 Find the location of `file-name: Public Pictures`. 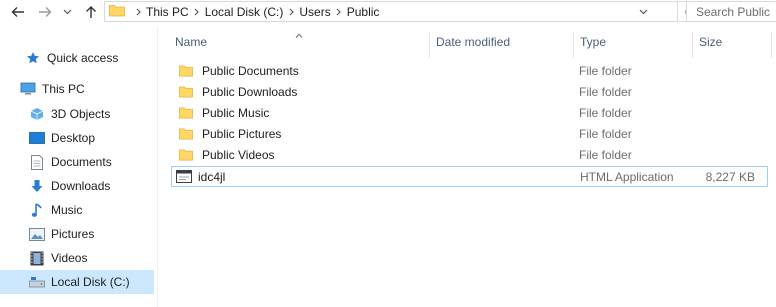

file-name: Public Pictures is located at coordinates (242, 133).